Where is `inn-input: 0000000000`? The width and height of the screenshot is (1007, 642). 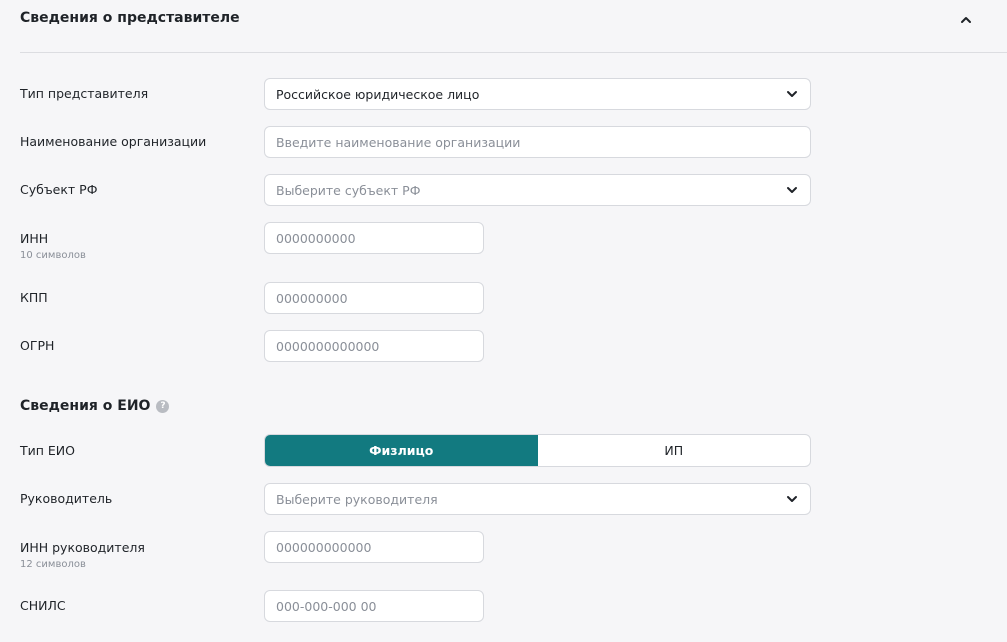 inn-input: 0000000000 is located at coordinates (374, 238).